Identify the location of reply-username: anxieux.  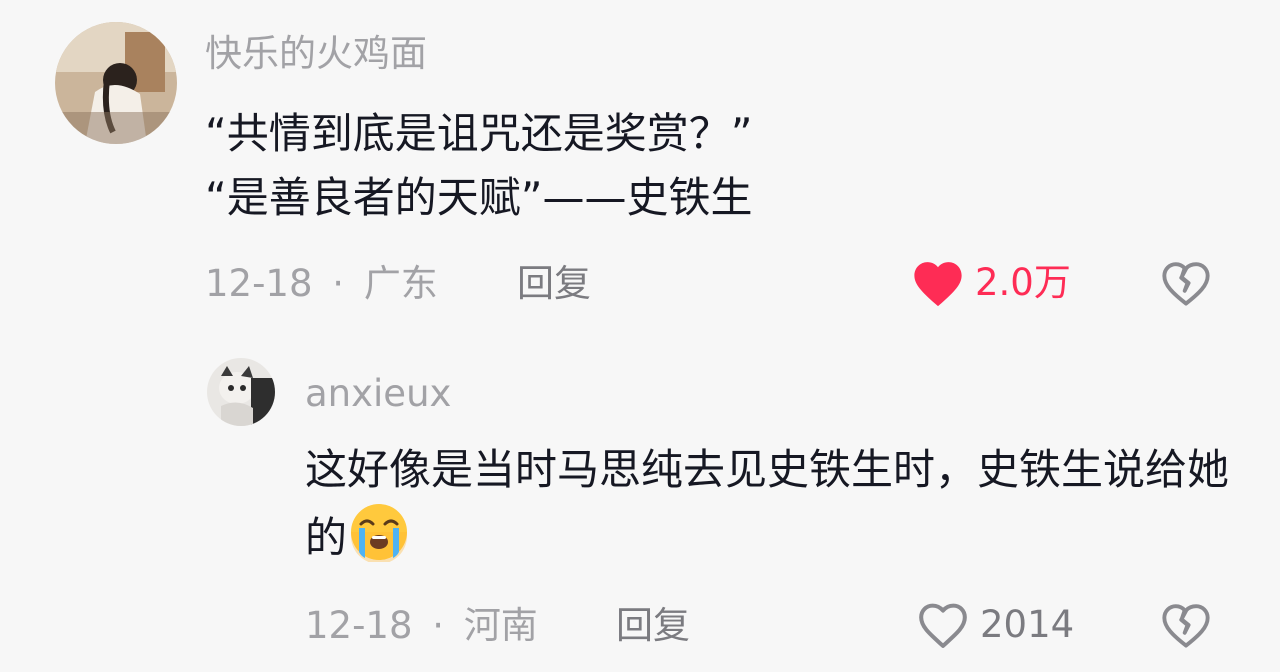
(378, 394).